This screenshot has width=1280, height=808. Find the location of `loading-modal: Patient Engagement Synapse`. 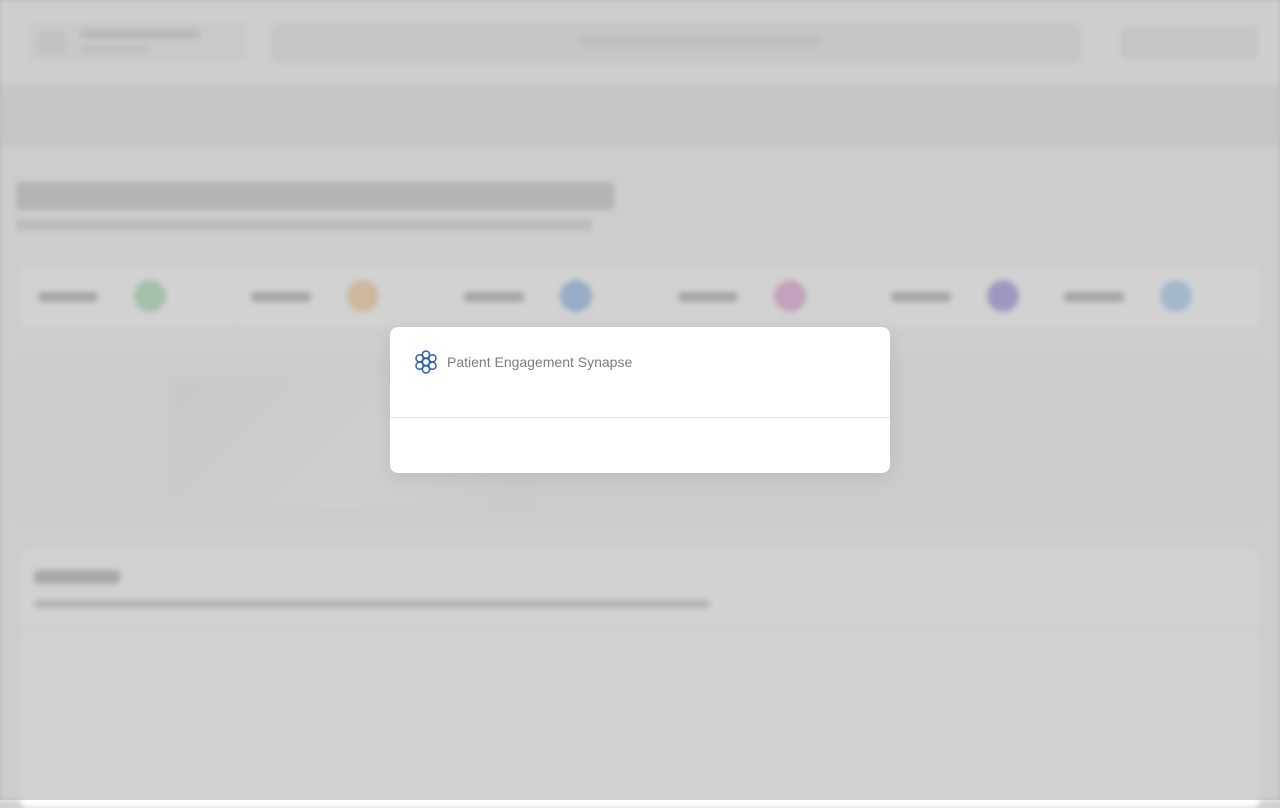

loading-modal: Patient Engagement Synapse is located at coordinates (640, 400).